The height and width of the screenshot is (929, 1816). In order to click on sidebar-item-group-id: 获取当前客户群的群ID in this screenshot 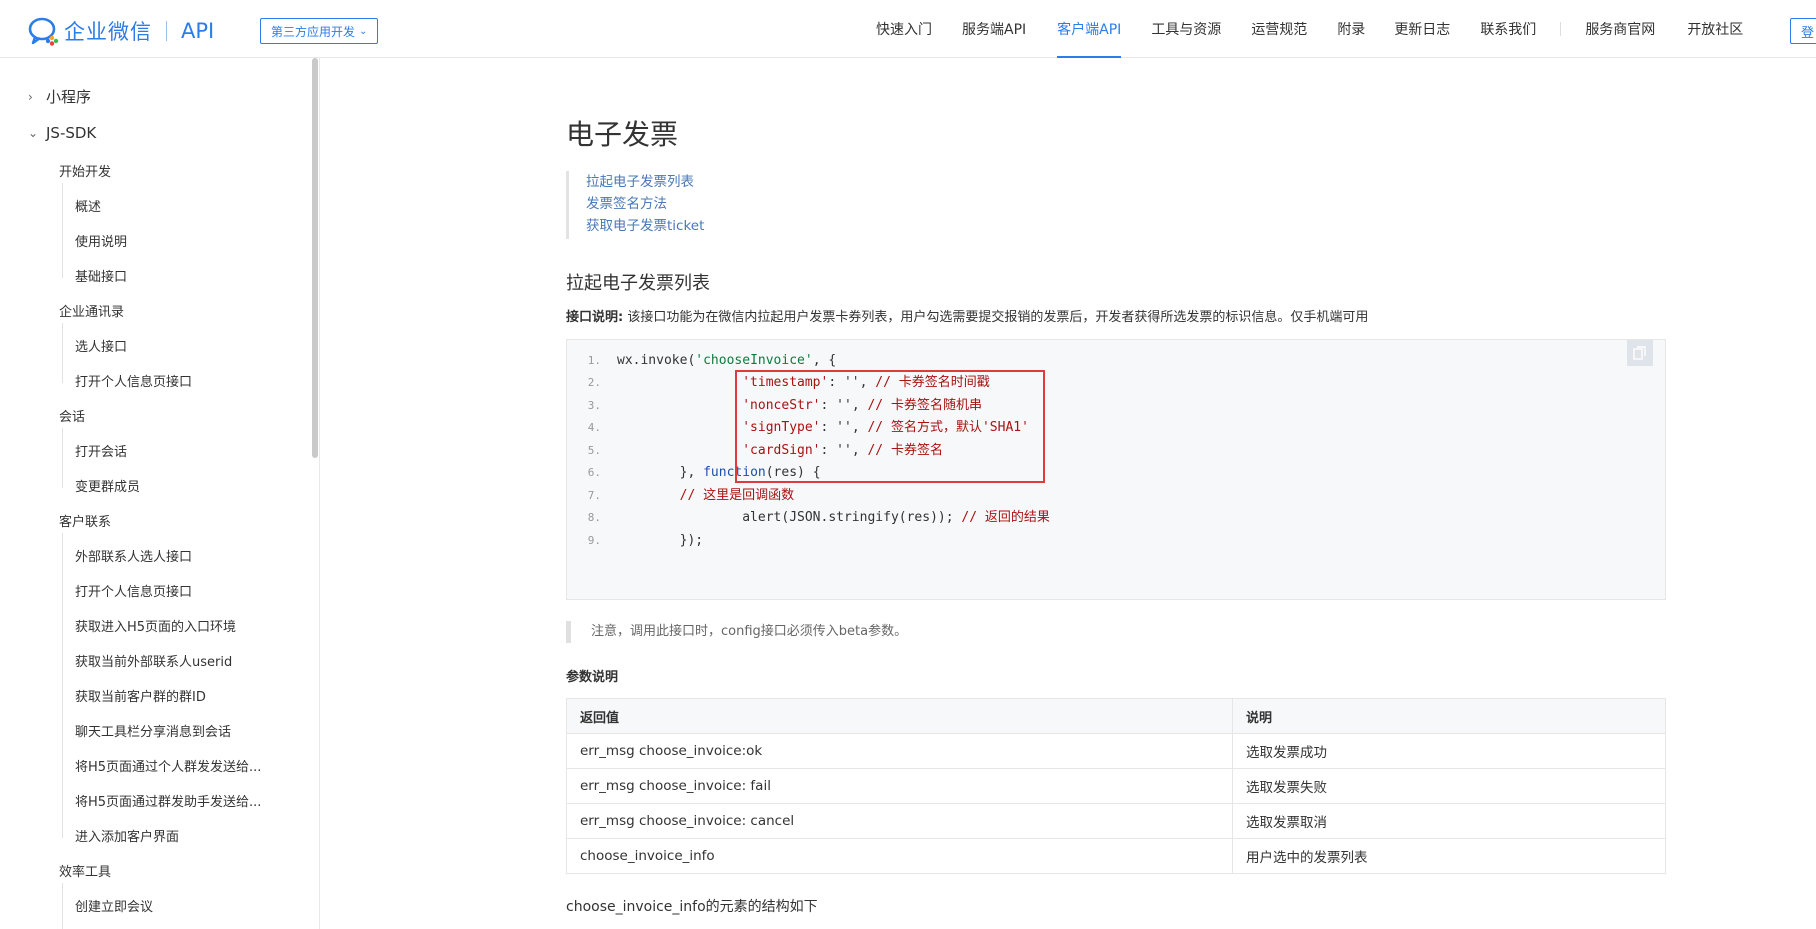, I will do `click(140, 695)`.